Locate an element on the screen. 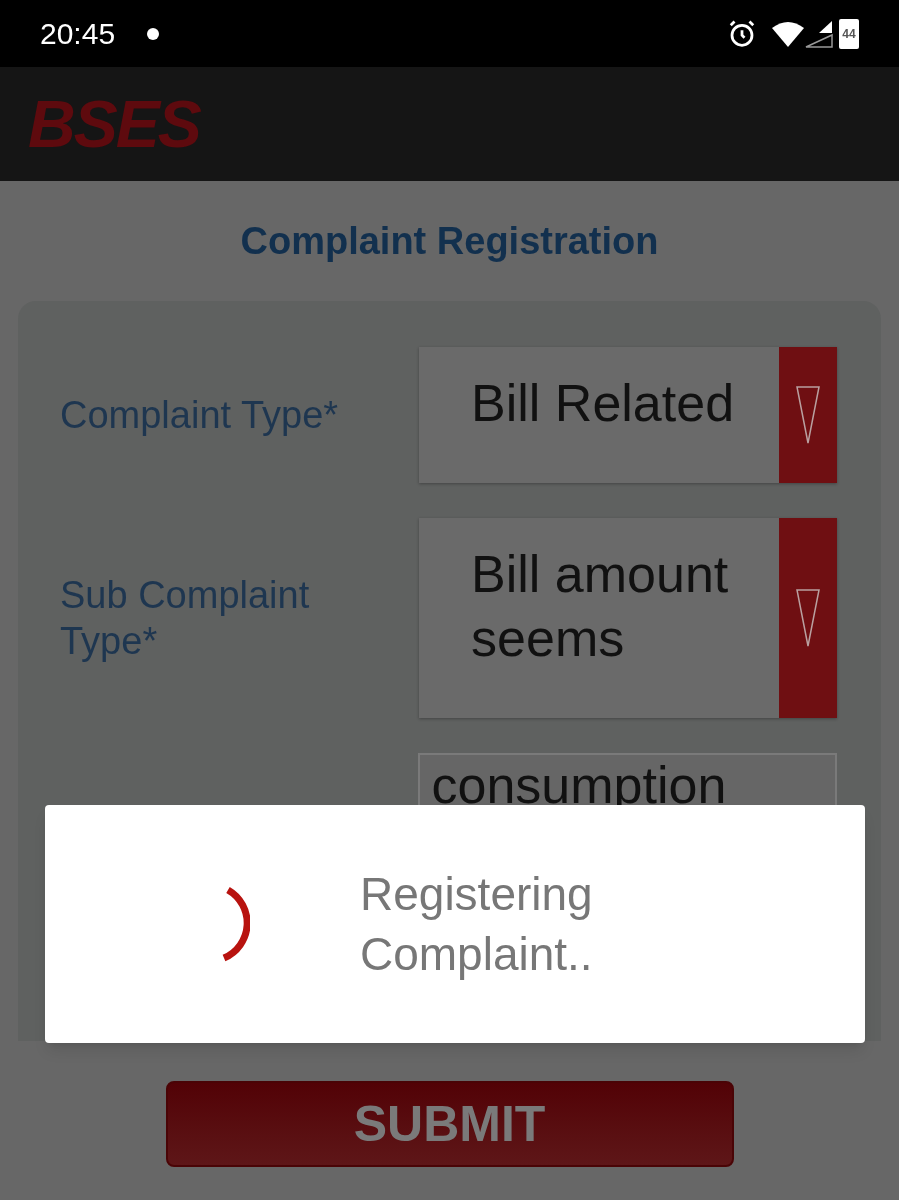  alarm-icon is located at coordinates (742, 33).